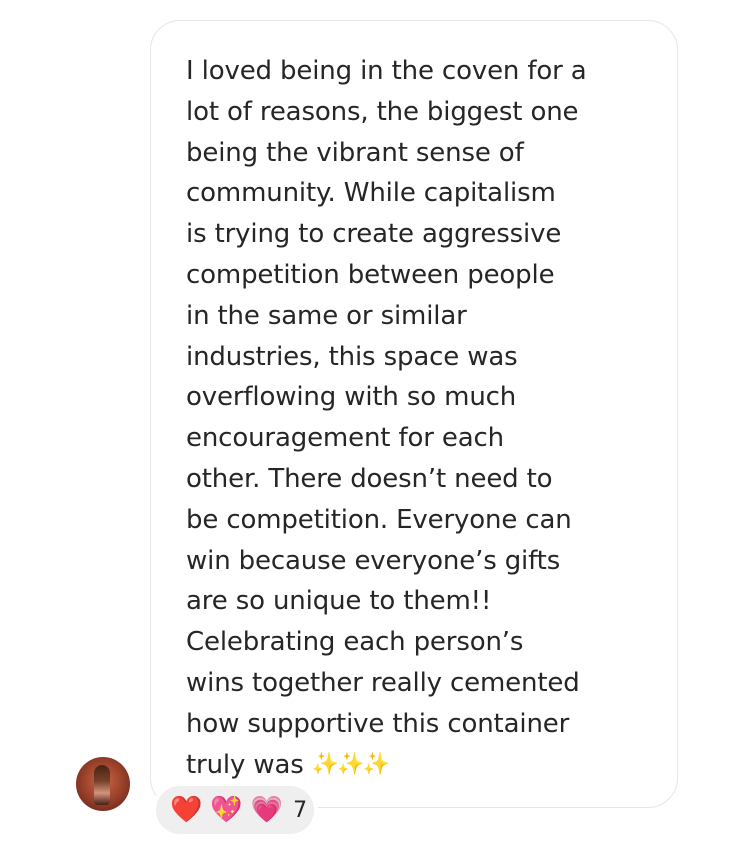 The width and height of the screenshot is (740, 862). What do you see at coordinates (382, 111) in the screenshot?
I see `message-line: lot of reasons, the biggest one` at bounding box center [382, 111].